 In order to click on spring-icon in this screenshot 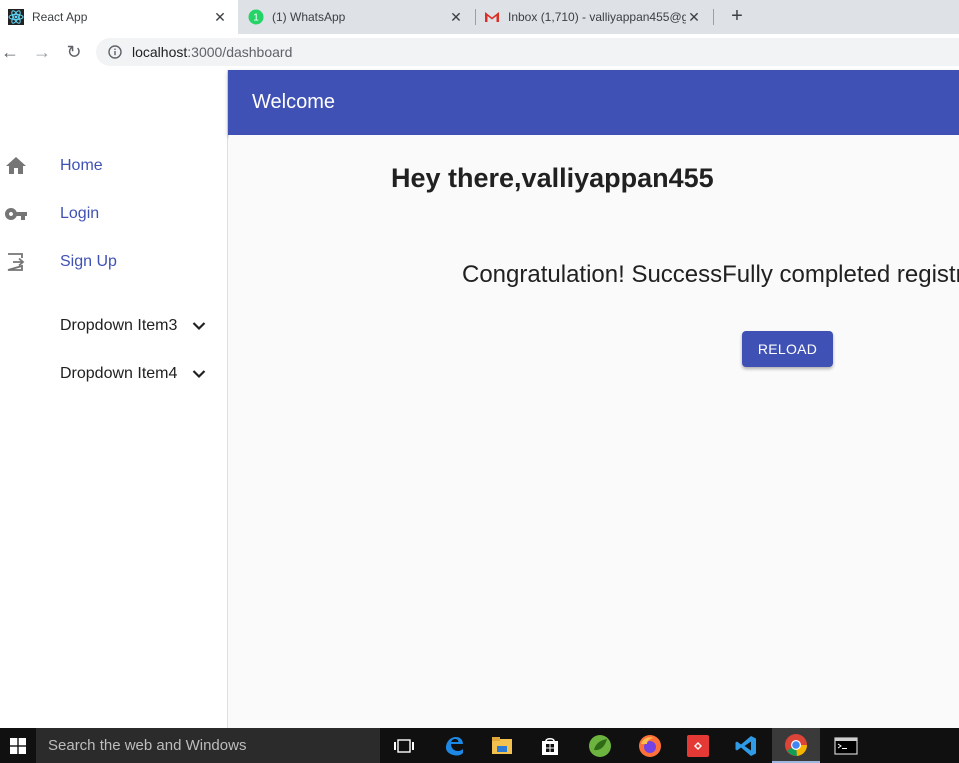, I will do `click(600, 745)`.